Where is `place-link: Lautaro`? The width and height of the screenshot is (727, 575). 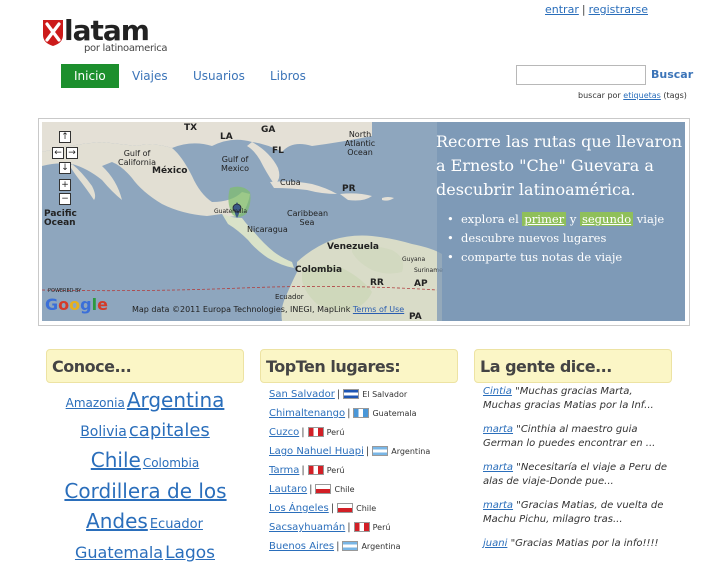
place-link: Lautaro is located at coordinates (288, 489).